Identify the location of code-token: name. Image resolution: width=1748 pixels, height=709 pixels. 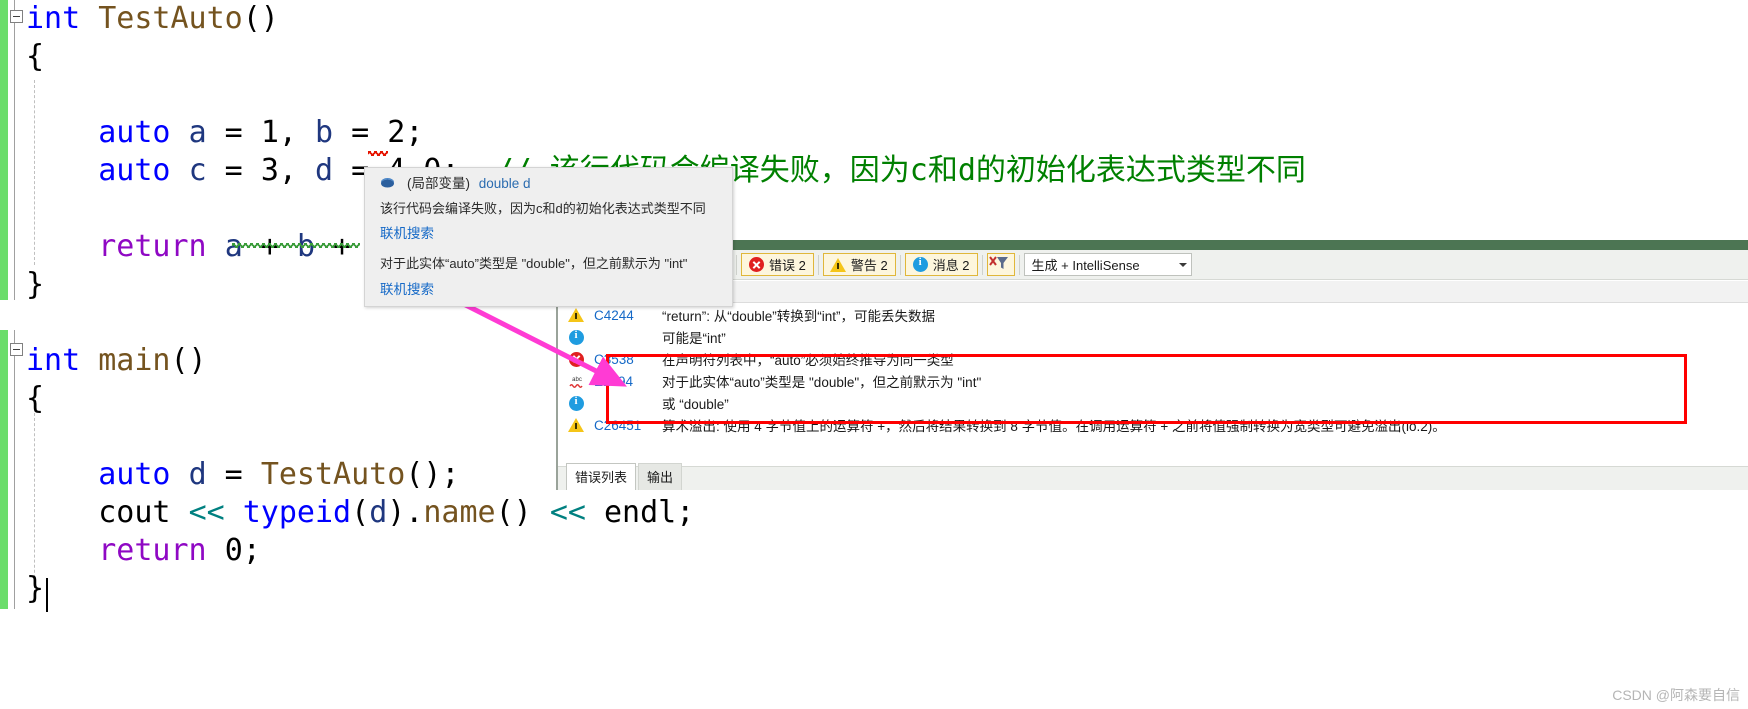
(459, 512).